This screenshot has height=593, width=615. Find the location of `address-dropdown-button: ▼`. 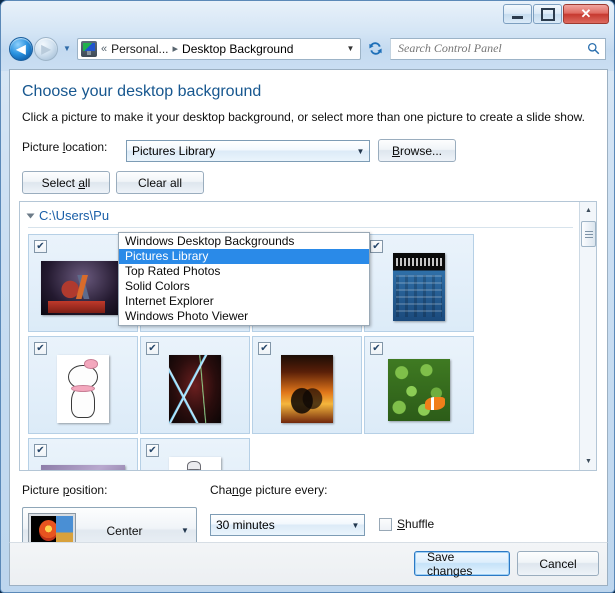

address-dropdown-button: ▼ is located at coordinates (350, 49).